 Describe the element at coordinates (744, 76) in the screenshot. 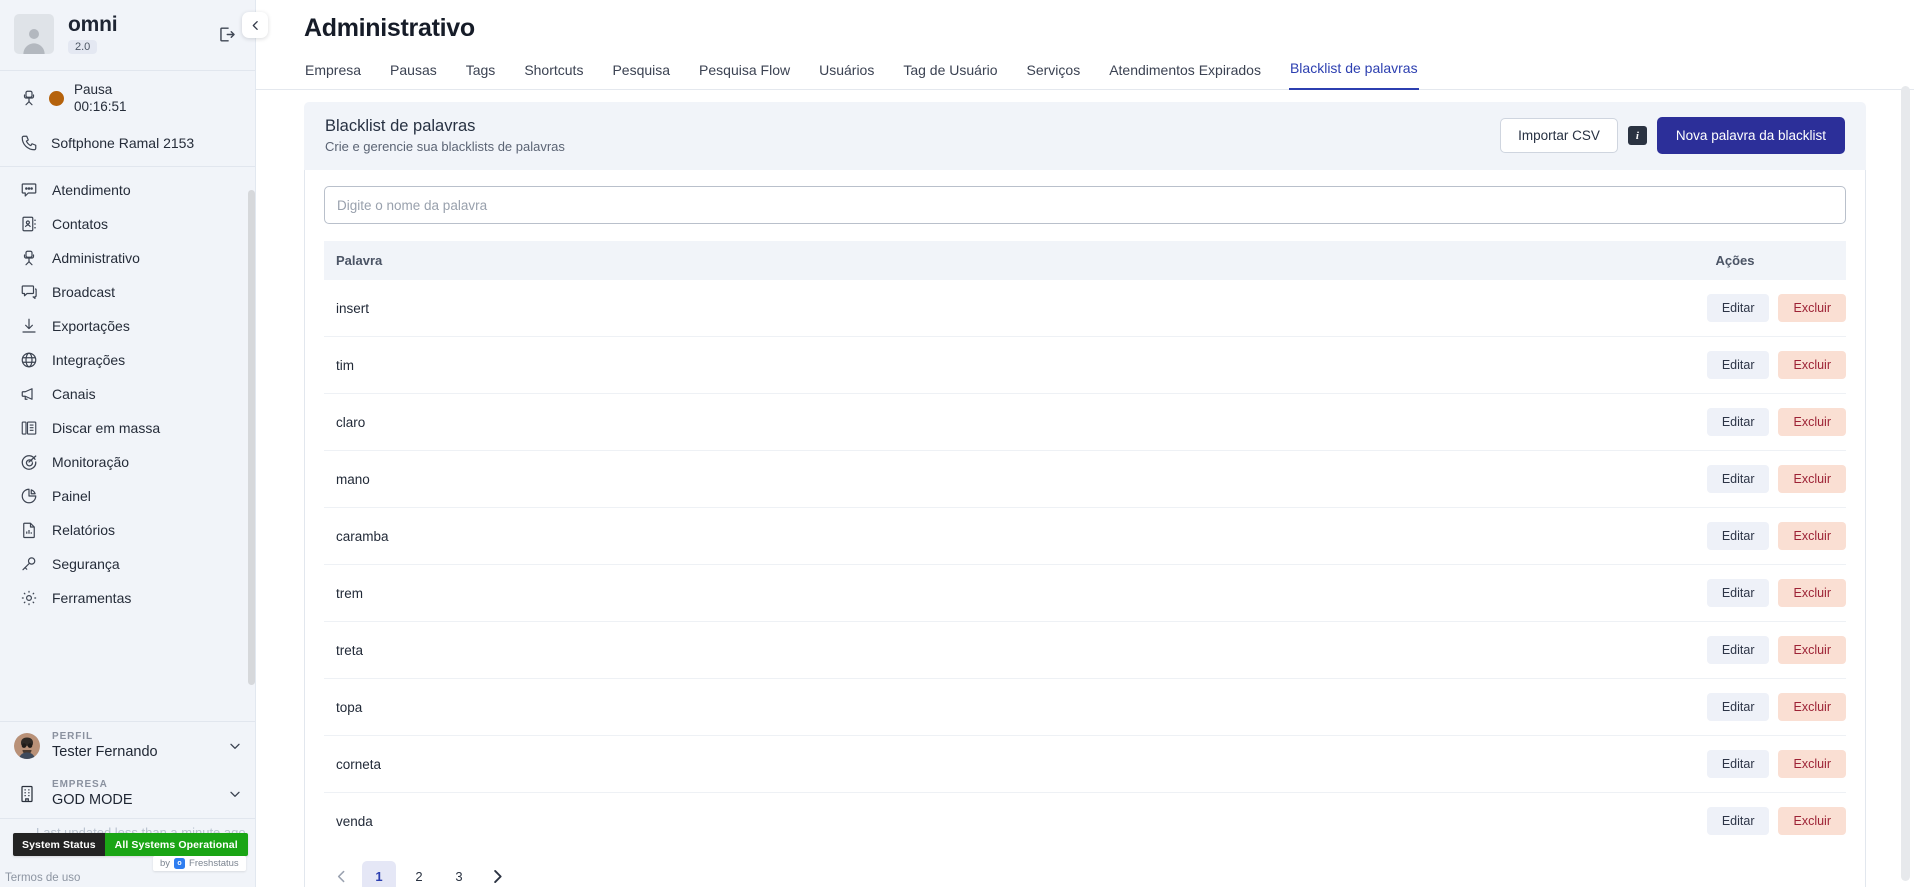

I see `tab-pesquisa-flow: Pesquisa Flow` at that location.